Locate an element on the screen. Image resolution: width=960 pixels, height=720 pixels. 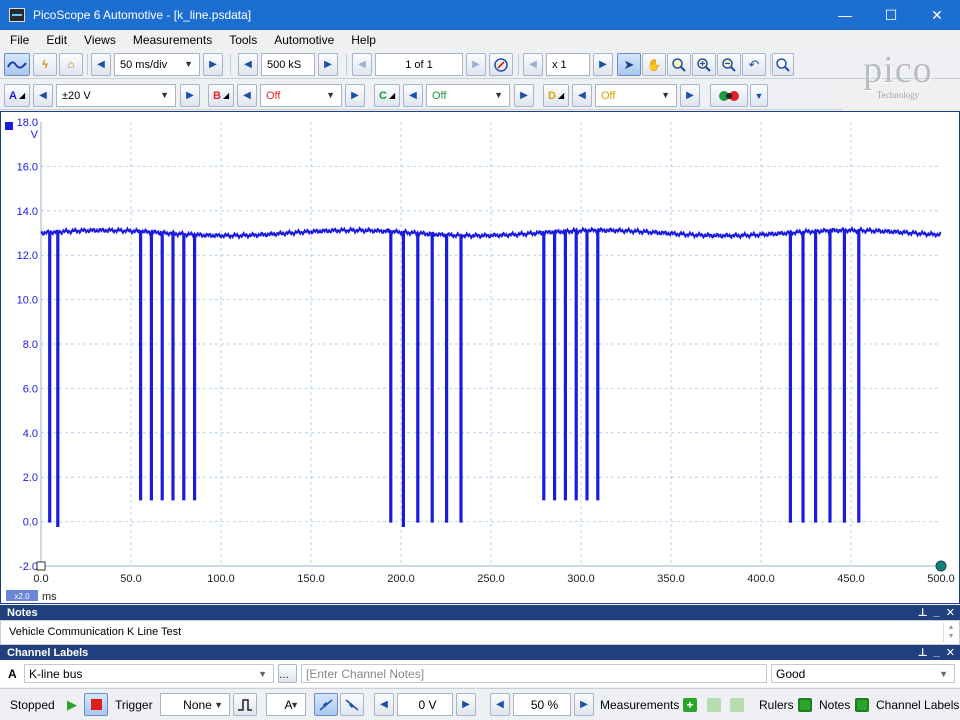
y-tick-label: 8.0 is located at coordinates (30, 345).